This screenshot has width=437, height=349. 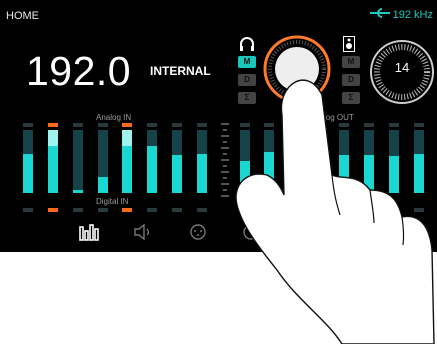 I want to click on meter-track, so click(x=78, y=161).